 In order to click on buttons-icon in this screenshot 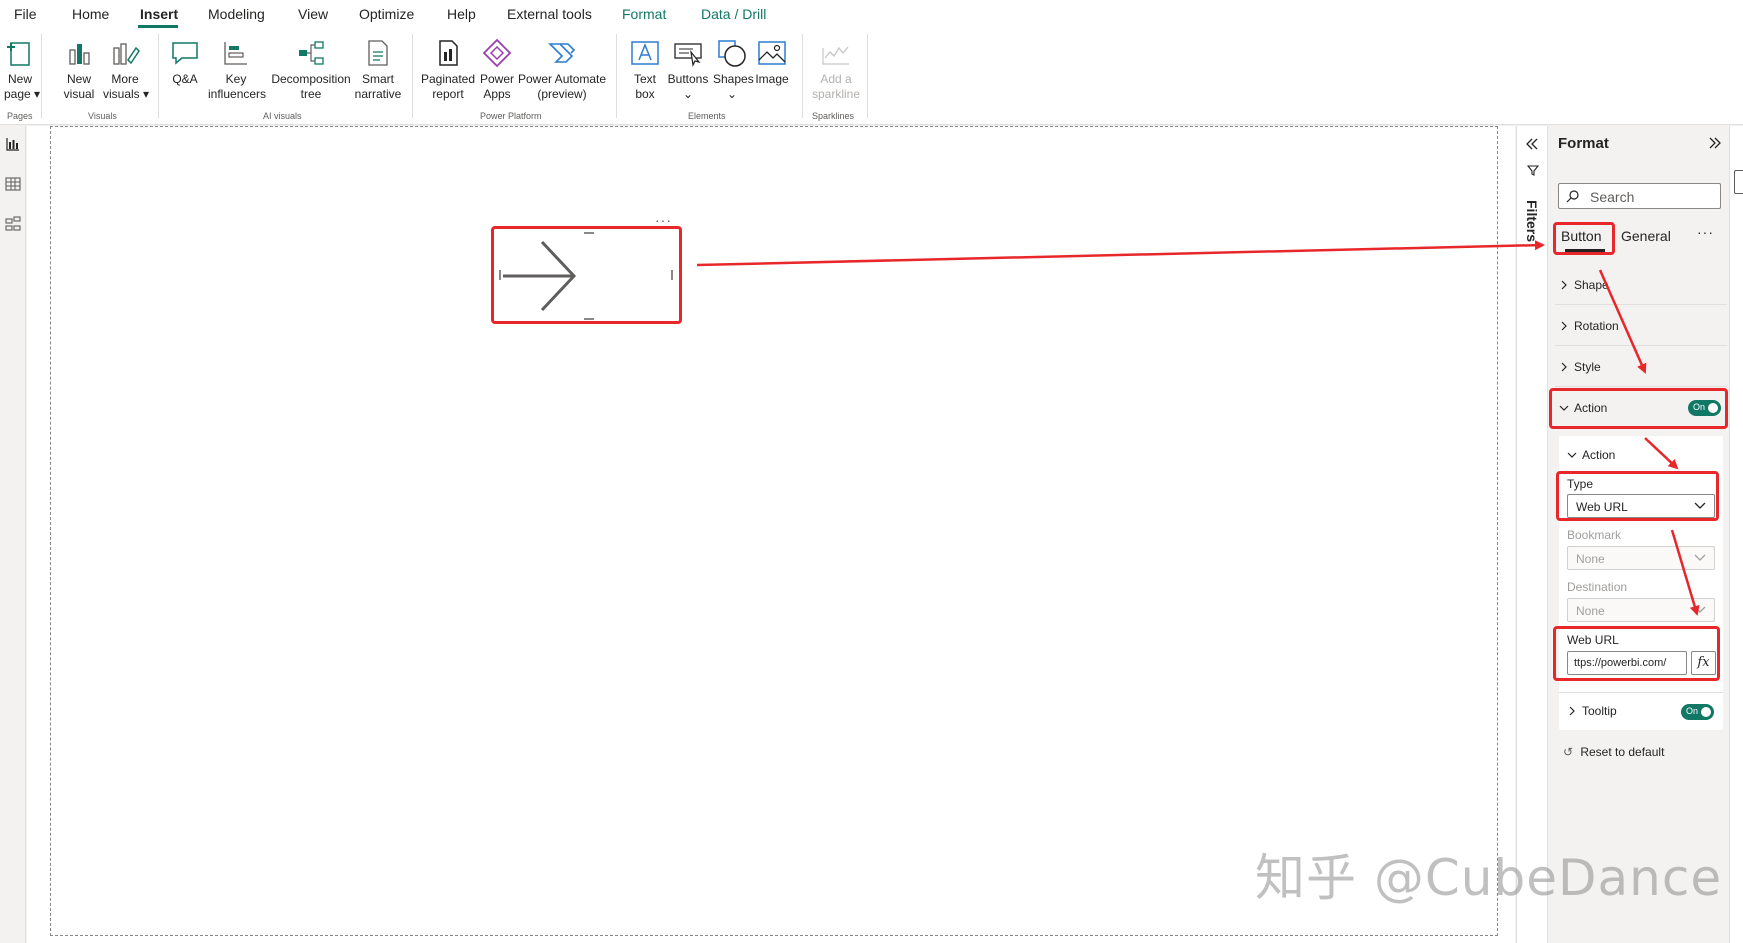, I will do `click(688, 55)`.